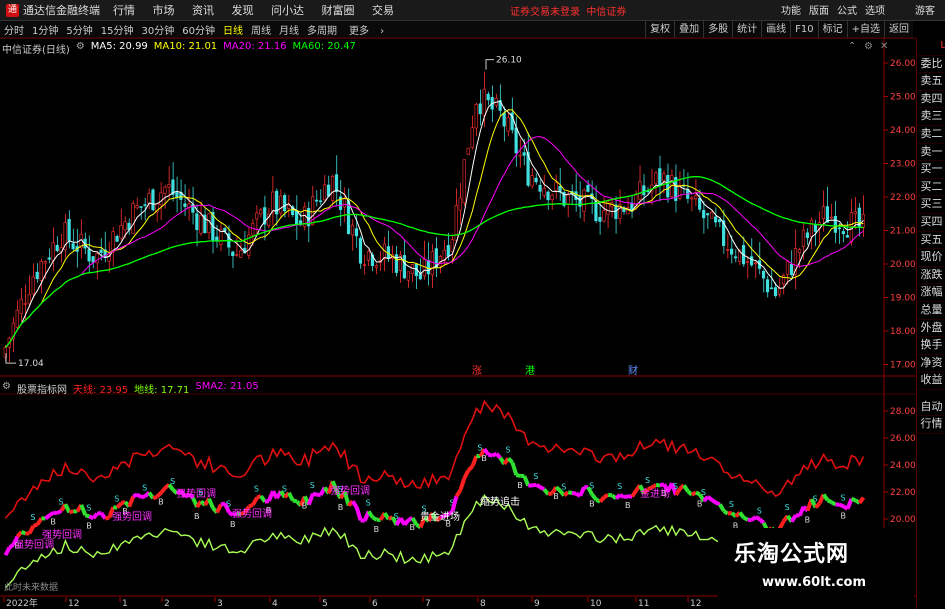 This screenshot has height=609, width=945. I want to click on quote-field-12: 涨跌, so click(931, 276).